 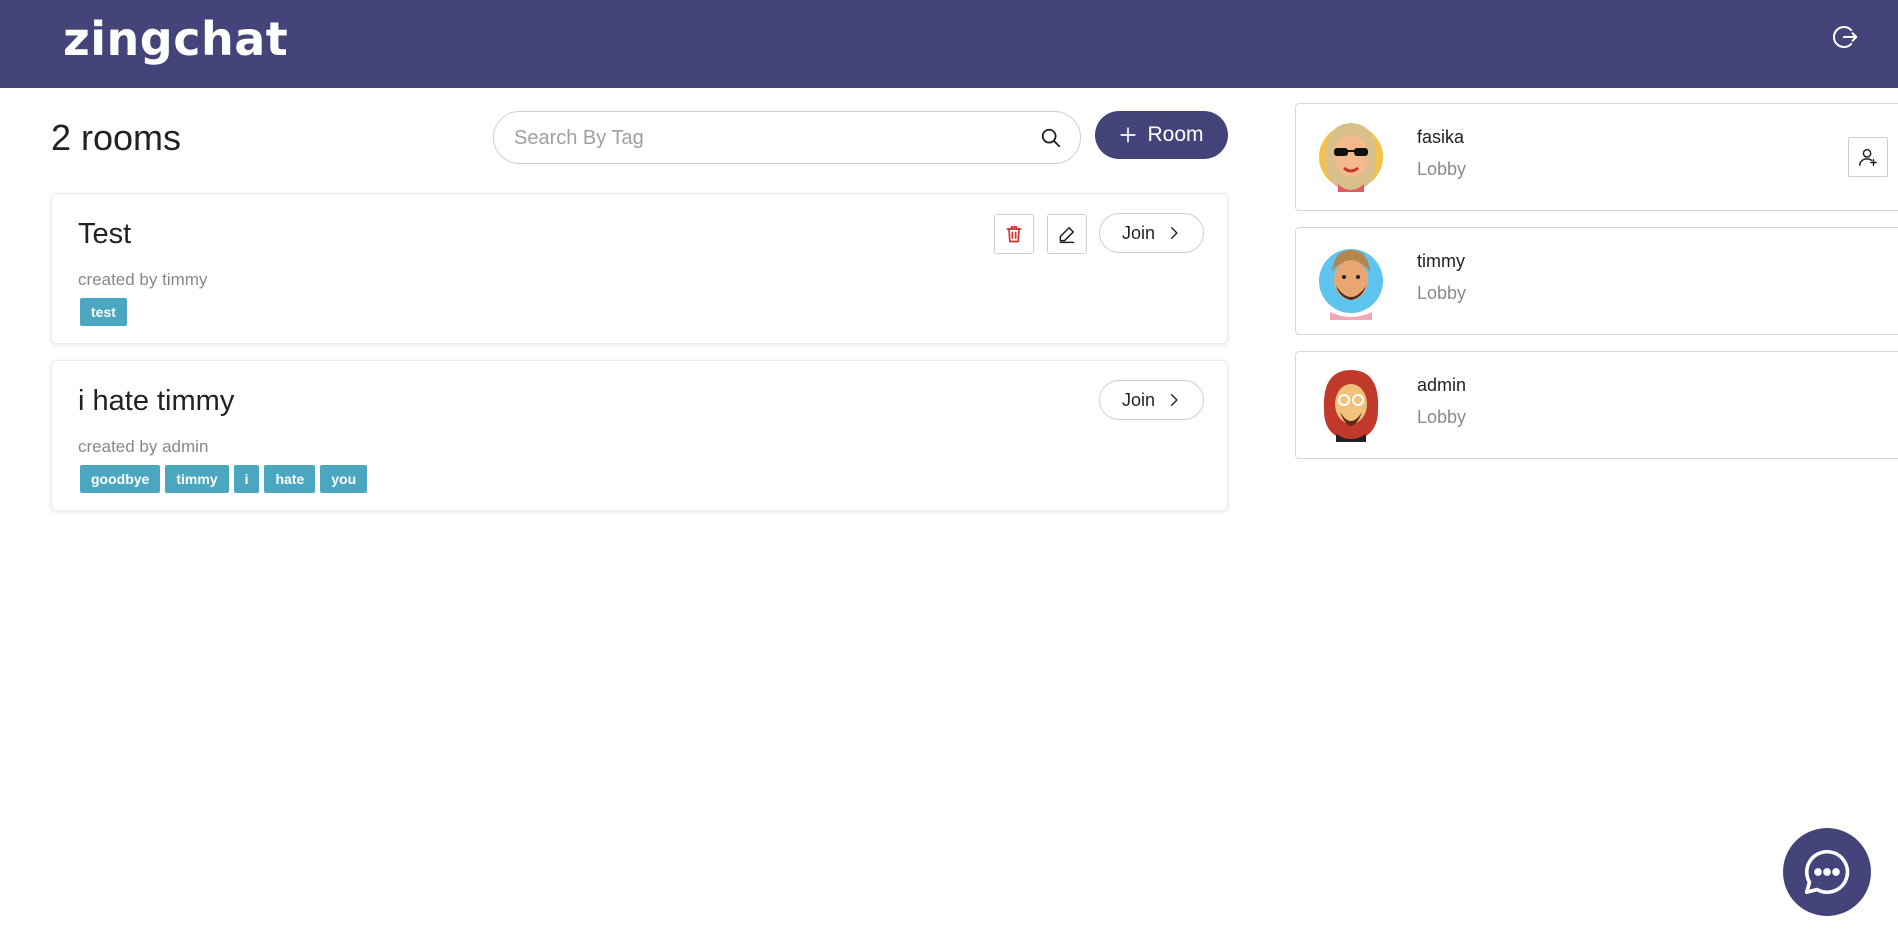 What do you see at coordinates (1596, 157) in the screenshot?
I see `user-card: fasika Lobby` at bounding box center [1596, 157].